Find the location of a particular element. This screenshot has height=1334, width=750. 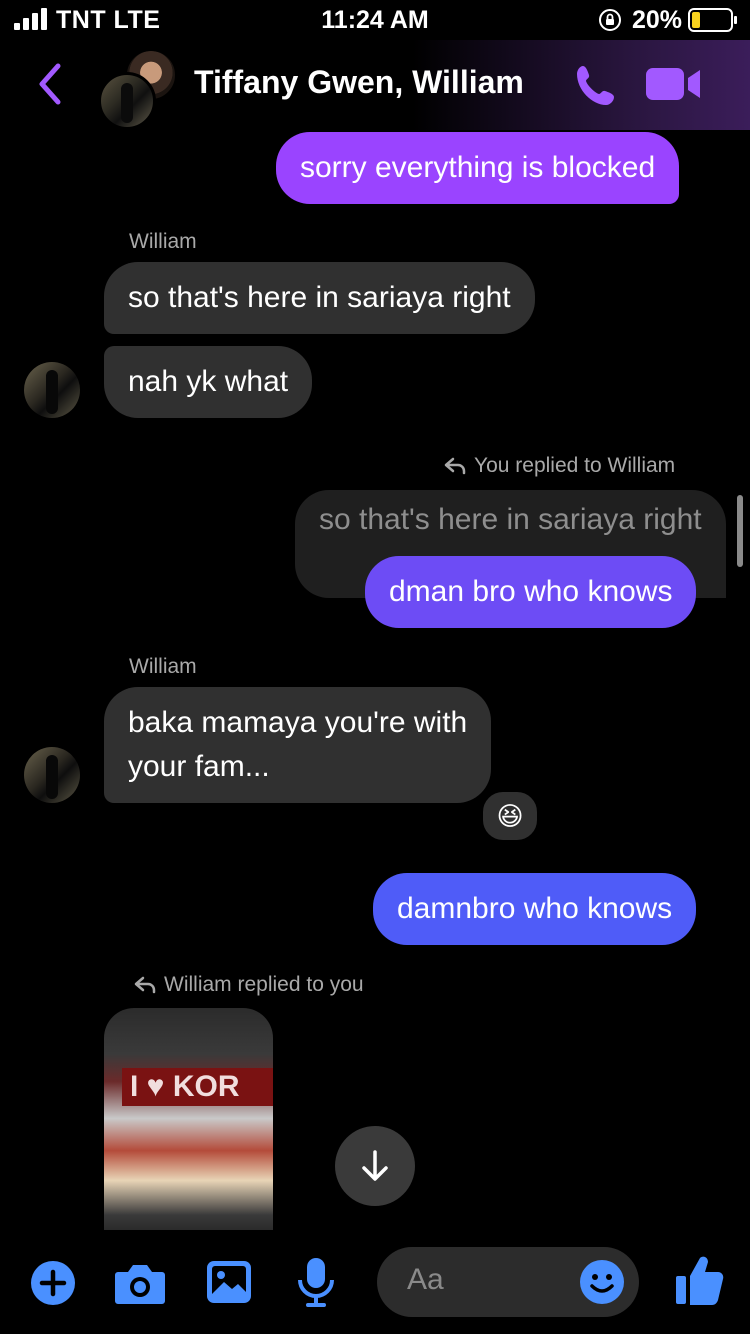

back-chevron-icon is located at coordinates (49, 84).